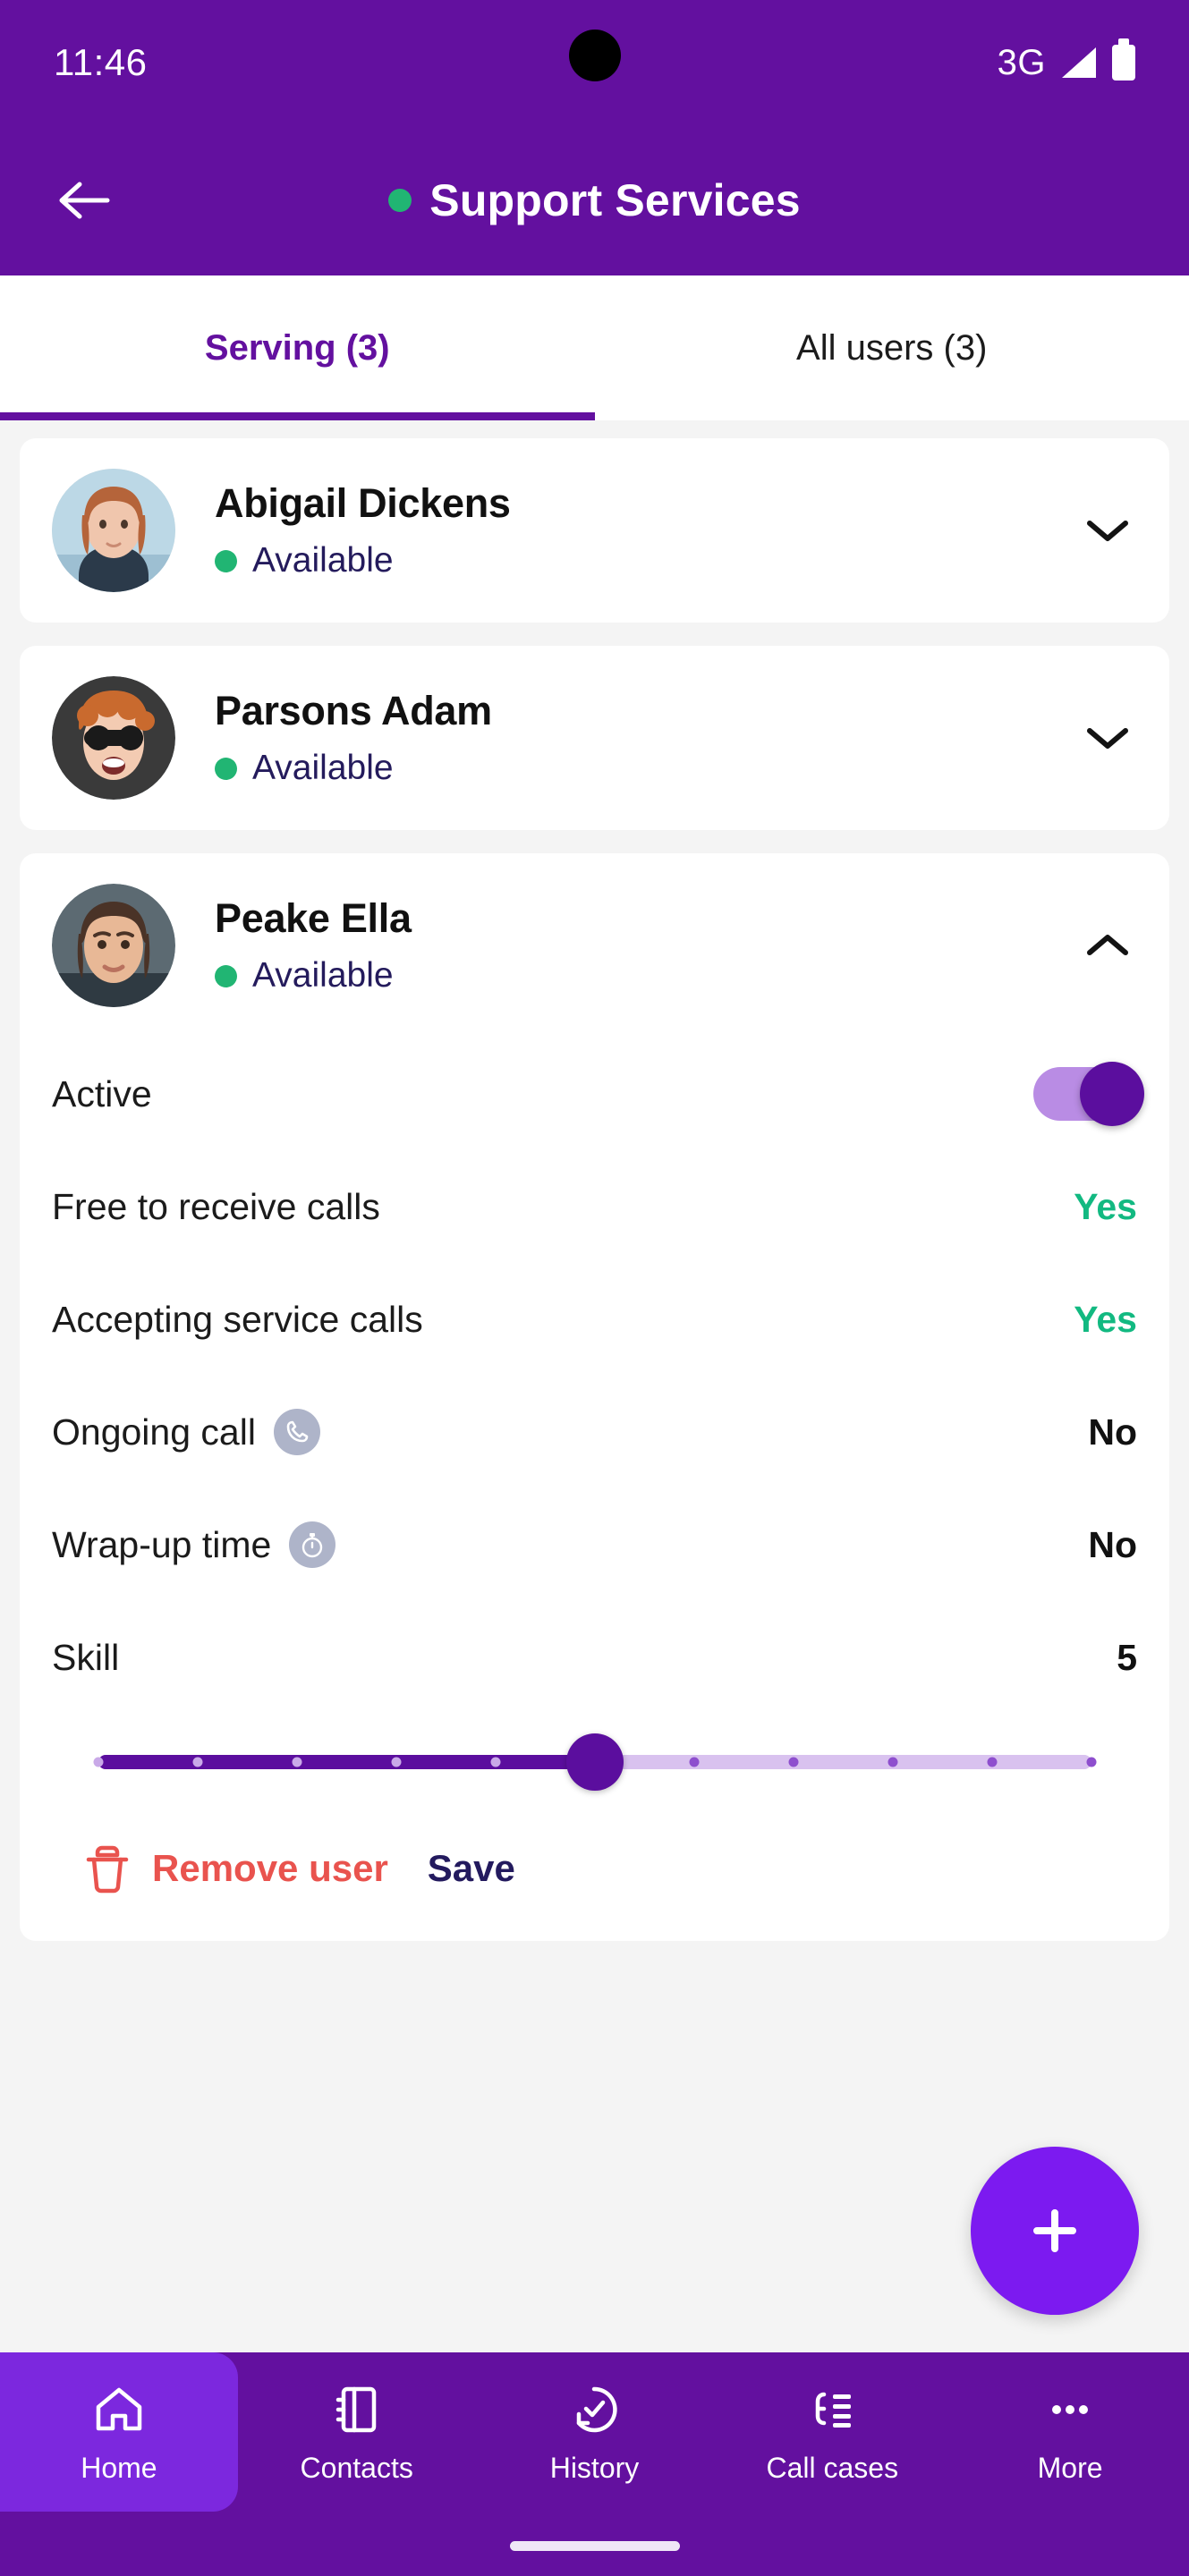 The height and width of the screenshot is (2576, 1189). Describe the element at coordinates (119, 2467) in the screenshot. I see `nav-label: Home` at that location.